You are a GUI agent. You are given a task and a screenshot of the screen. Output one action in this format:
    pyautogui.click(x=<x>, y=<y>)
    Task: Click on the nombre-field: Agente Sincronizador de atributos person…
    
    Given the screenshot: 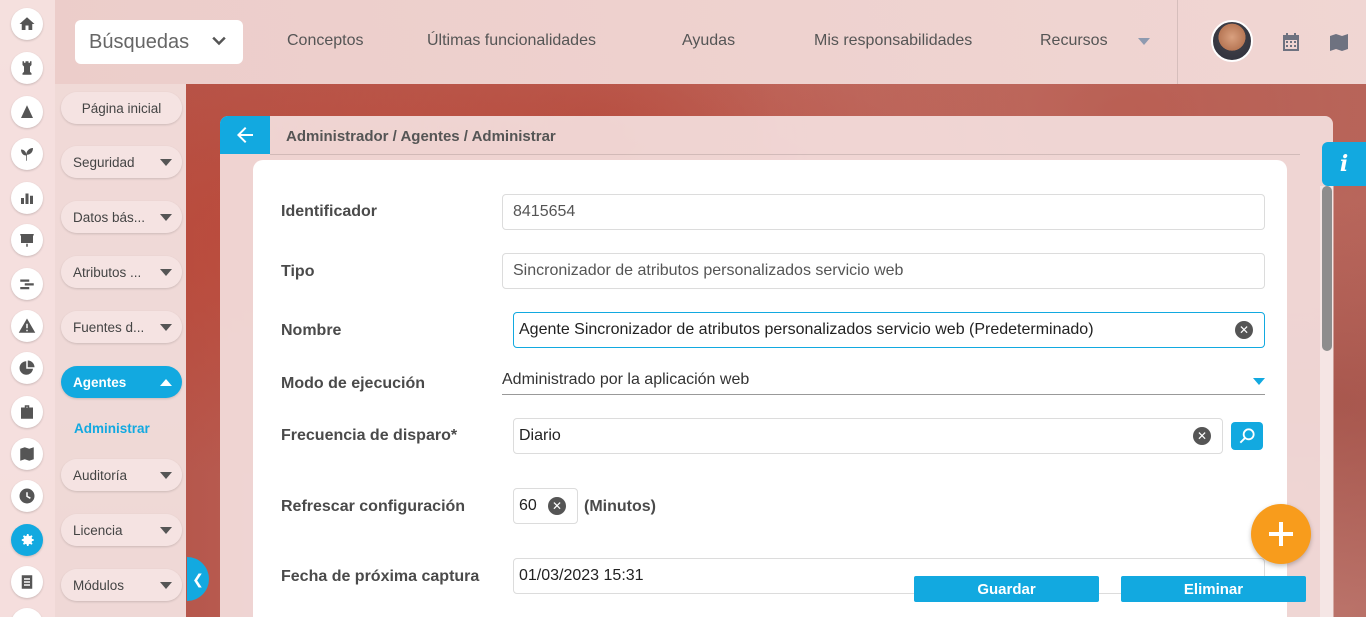 What is the action you would take?
    pyautogui.click(x=889, y=330)
    